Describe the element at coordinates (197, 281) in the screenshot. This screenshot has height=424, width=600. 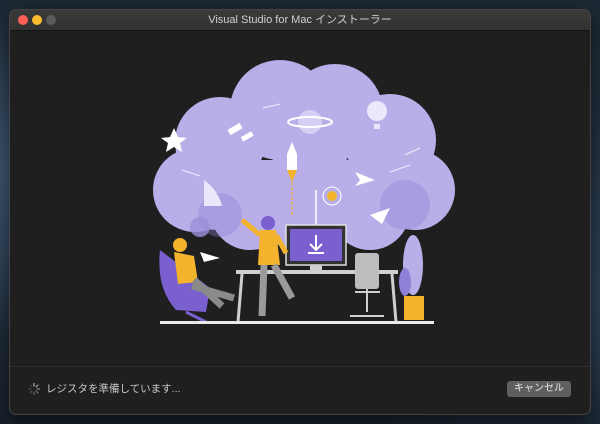
I see `person-sitting-armchair` at that location.